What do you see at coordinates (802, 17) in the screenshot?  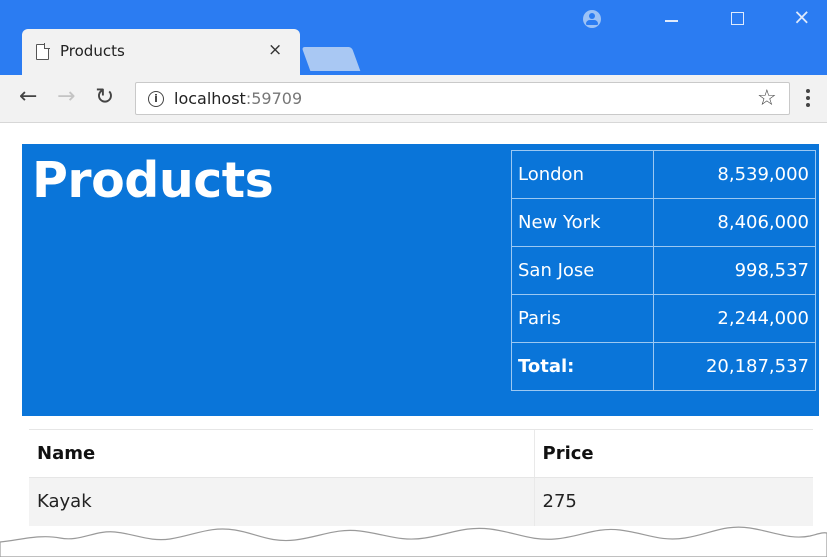 I see `window-close-icon: ×` at bounding box center [802, 17].